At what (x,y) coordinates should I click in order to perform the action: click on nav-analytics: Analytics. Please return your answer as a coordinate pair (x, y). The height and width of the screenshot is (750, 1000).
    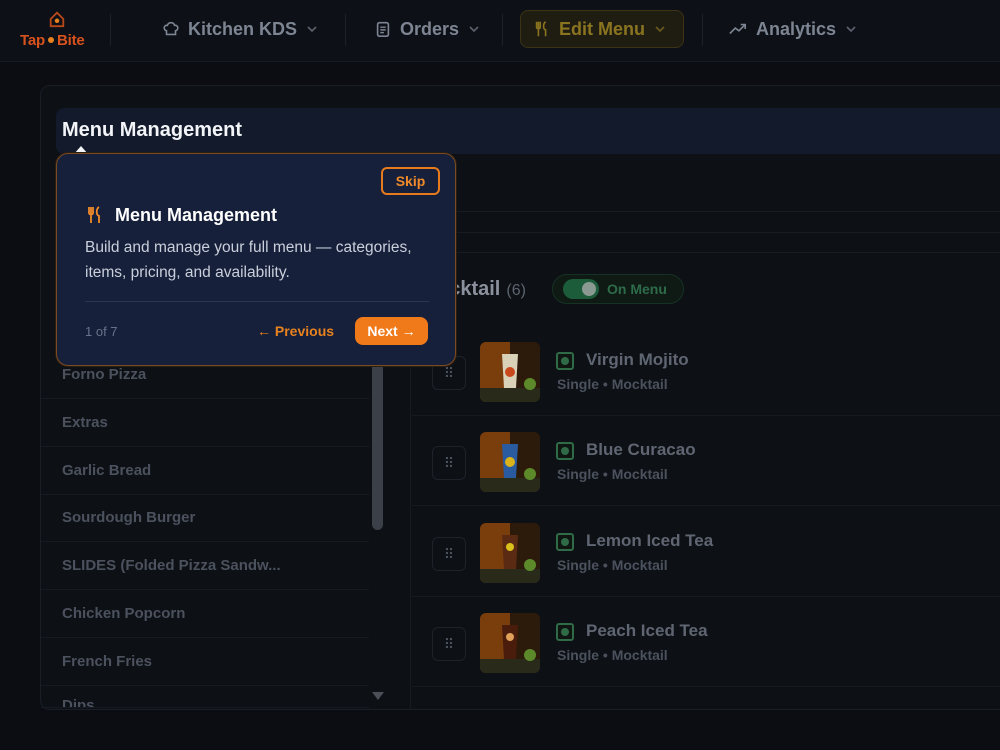
    Looking at the image, I should click on (793, 29).